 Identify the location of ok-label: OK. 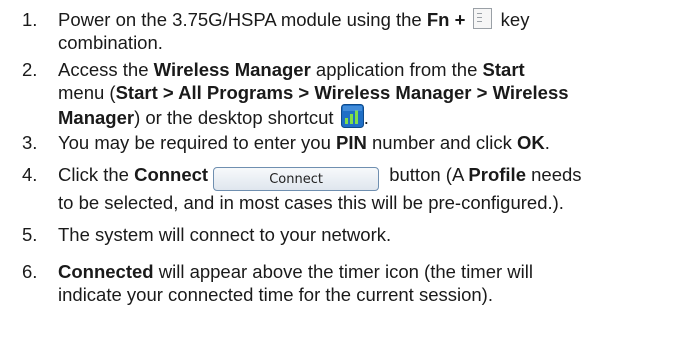
(531, 142).